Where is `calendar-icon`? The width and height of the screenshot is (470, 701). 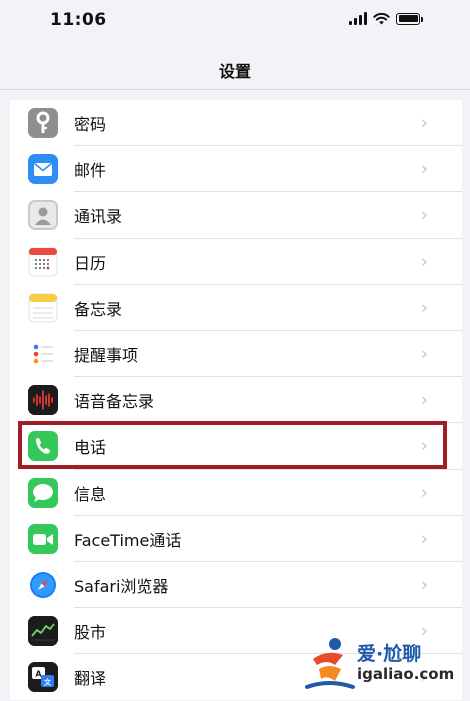
calendar-icon is located at coordinates (43, 261).